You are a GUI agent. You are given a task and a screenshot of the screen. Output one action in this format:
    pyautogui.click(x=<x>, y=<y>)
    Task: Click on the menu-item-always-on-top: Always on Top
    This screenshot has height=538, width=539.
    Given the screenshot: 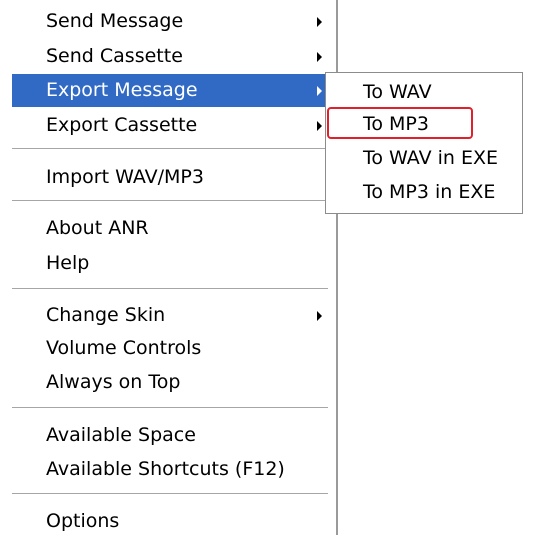 What is the action you would take?
    pyautogui.click(x=172, y=382)
    